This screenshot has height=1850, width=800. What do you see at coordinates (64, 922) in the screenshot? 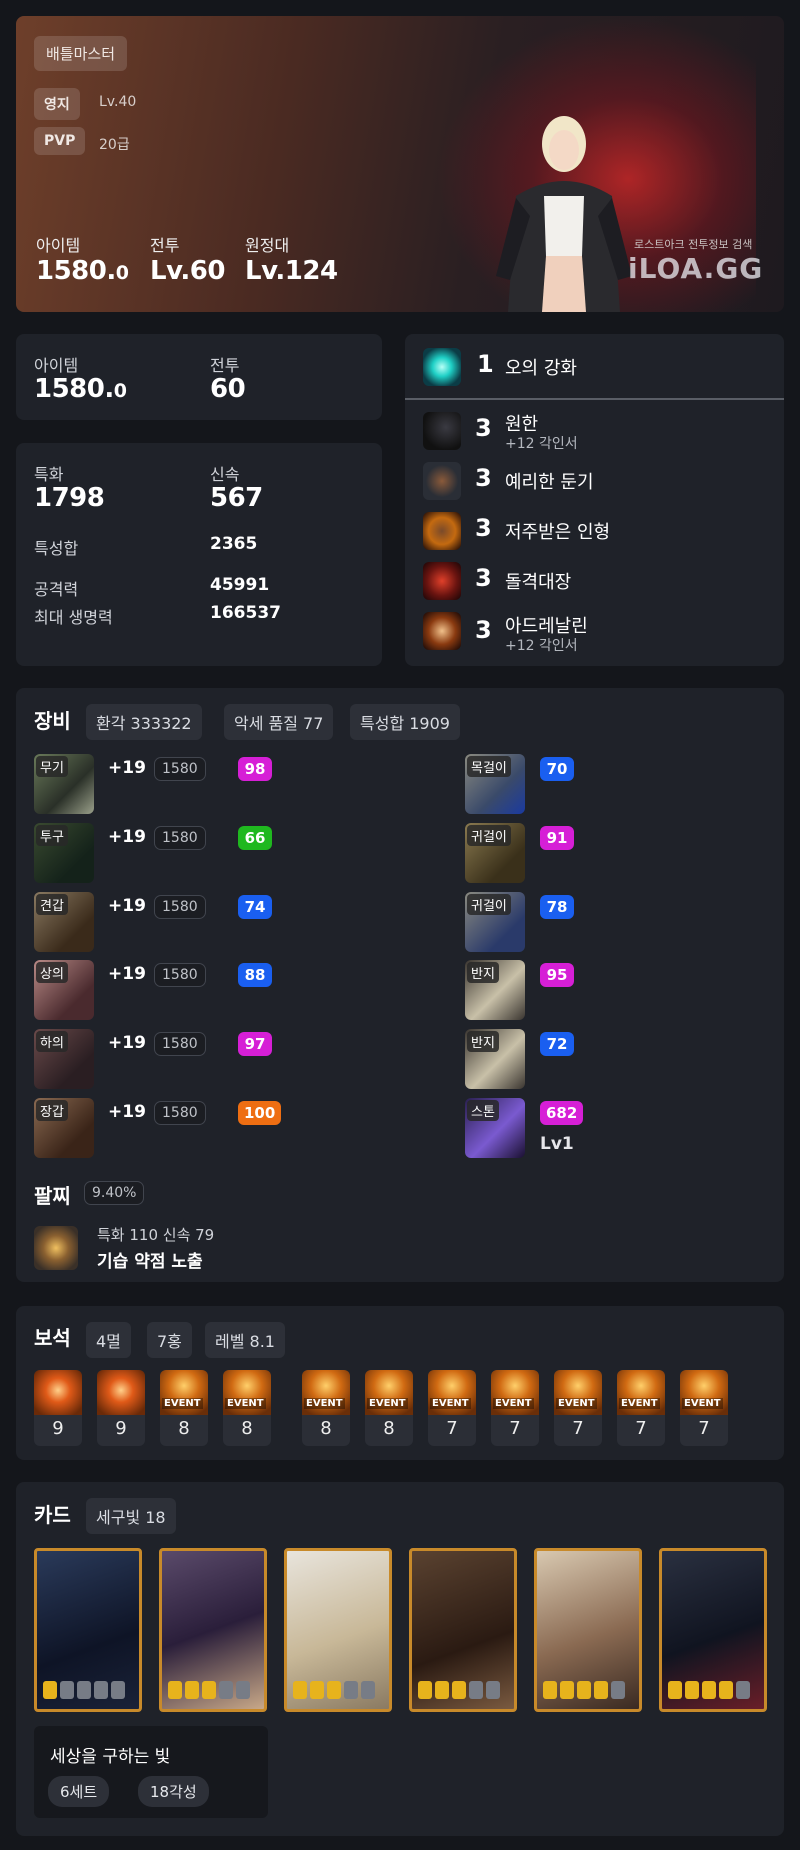
I see `shoulder-icon: 견갑` at bounding box center [64, 922].